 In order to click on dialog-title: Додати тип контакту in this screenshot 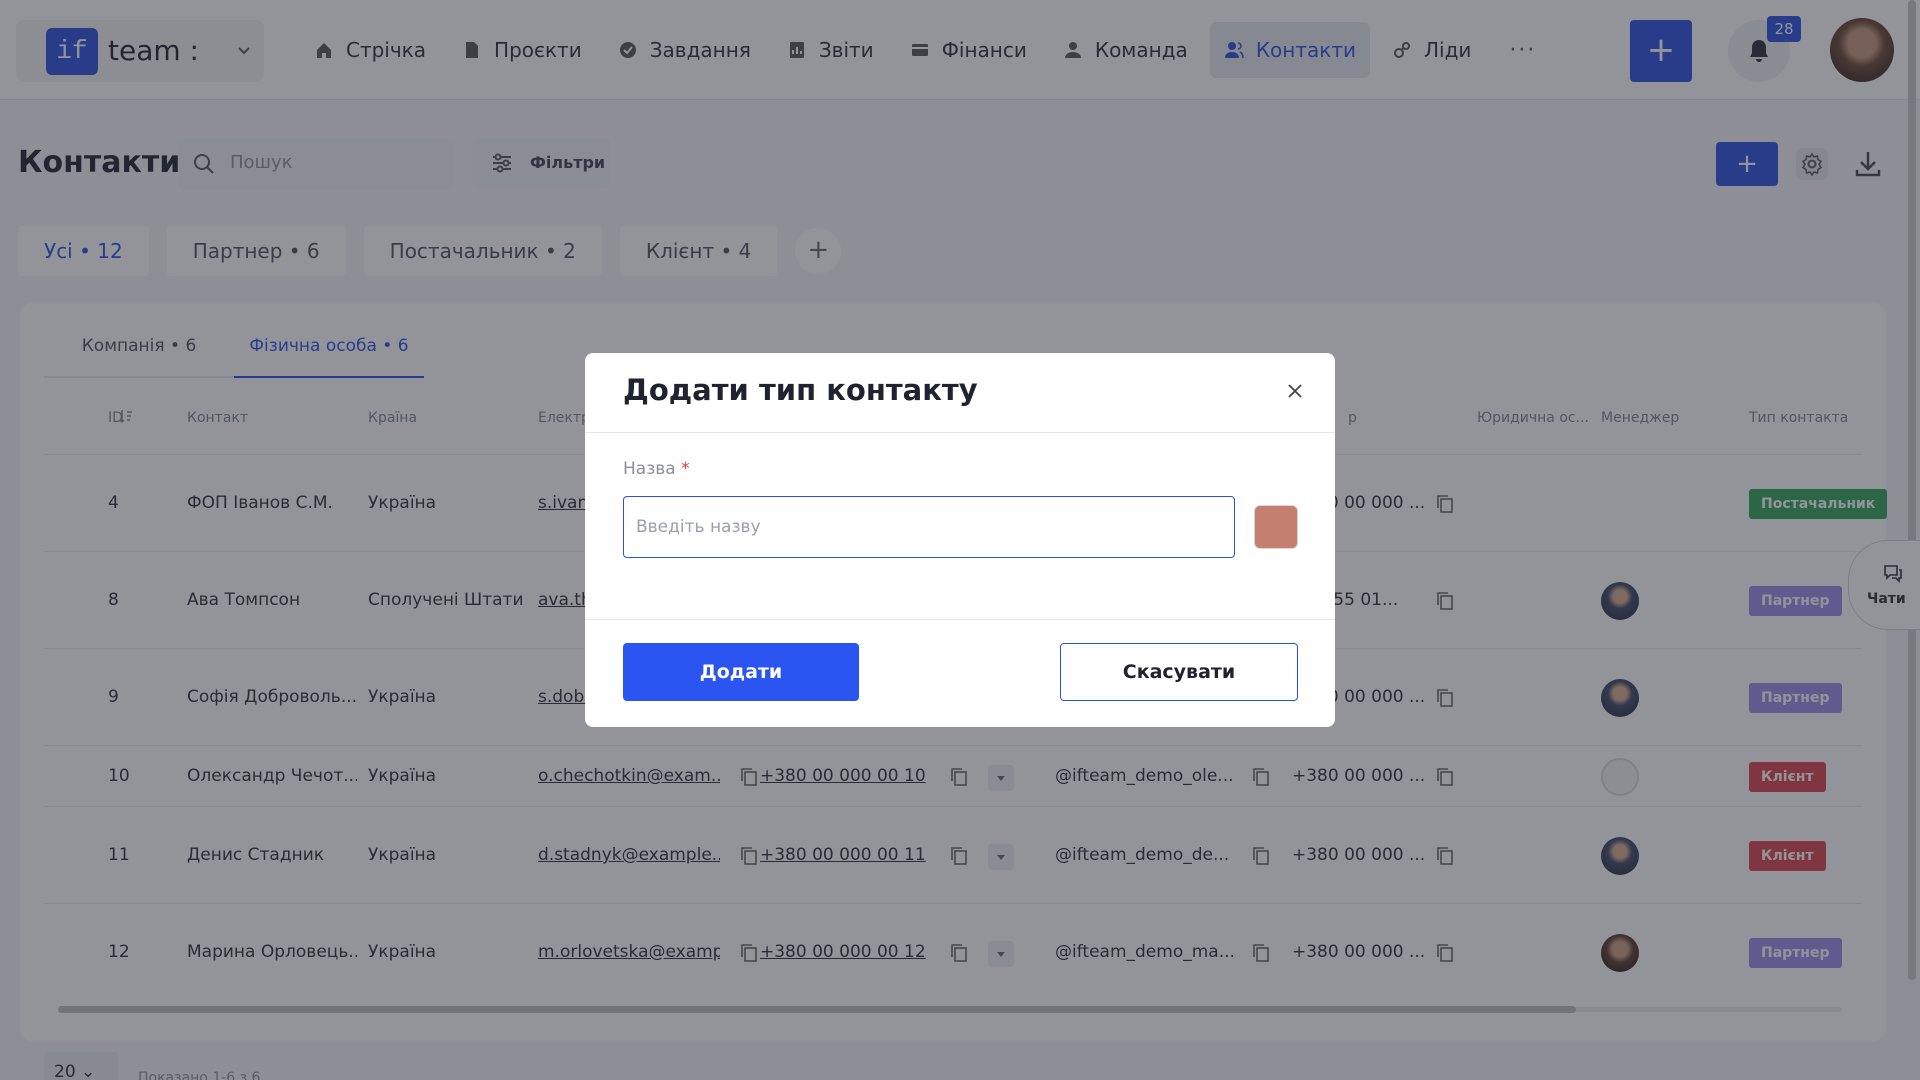, I will do `click(800, 390)`.